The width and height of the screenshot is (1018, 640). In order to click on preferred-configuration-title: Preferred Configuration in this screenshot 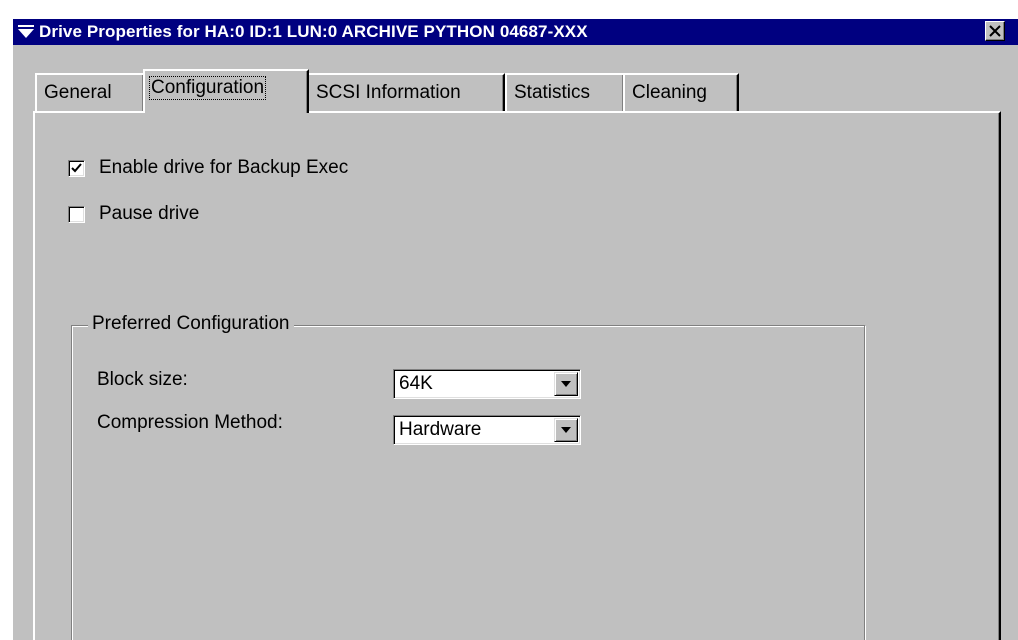, I will do `click(191, 324)`.